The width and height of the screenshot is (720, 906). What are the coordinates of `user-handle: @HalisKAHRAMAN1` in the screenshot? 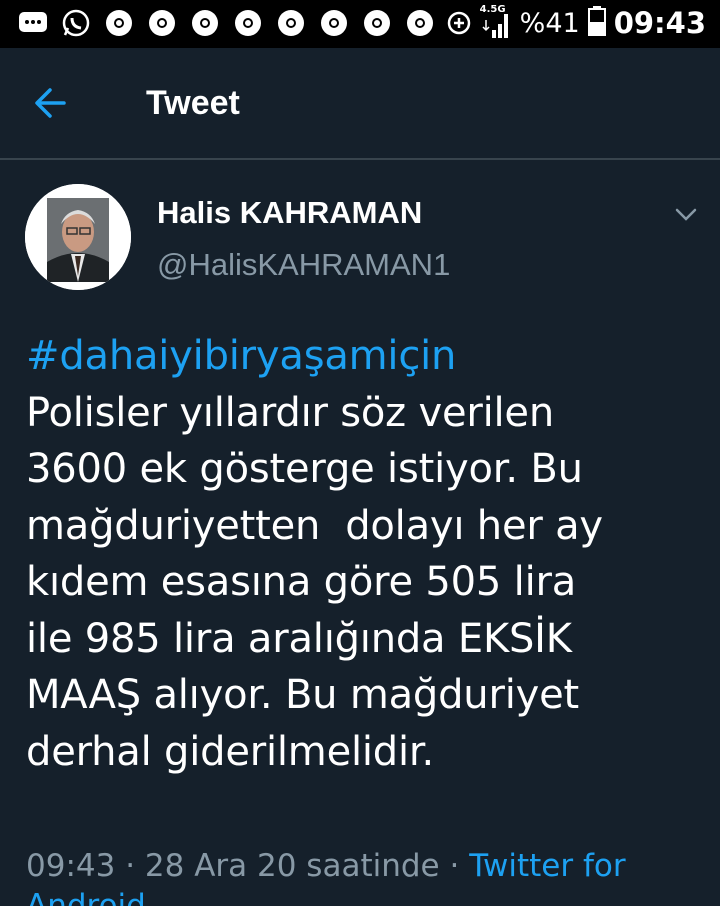 It's located at (303, 265).